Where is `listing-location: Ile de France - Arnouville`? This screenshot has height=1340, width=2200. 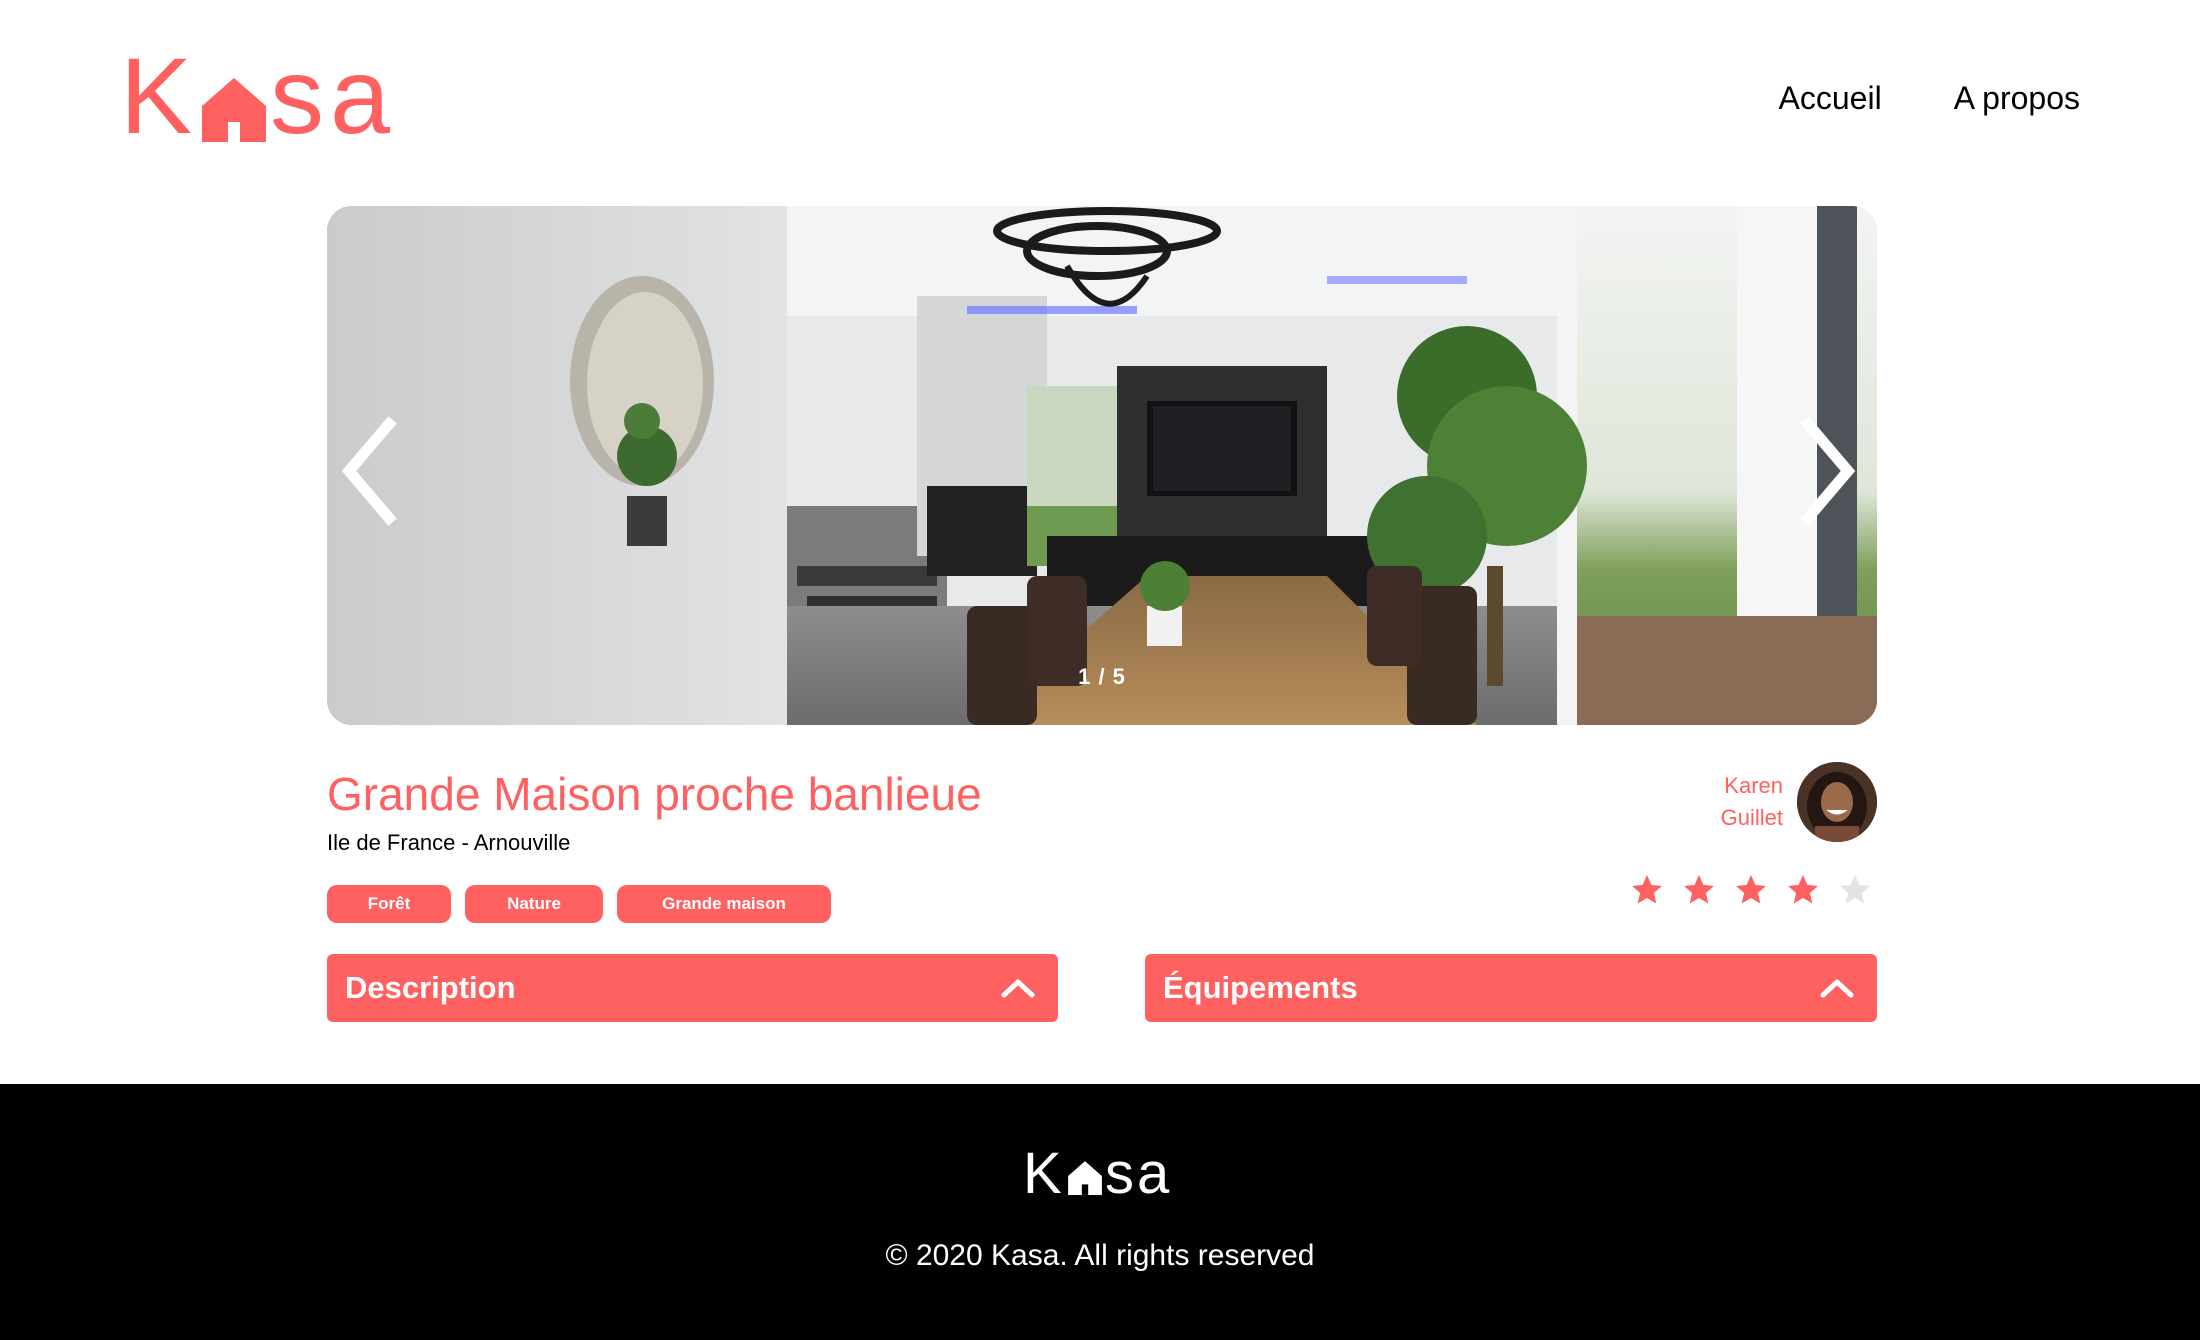
listing-location: Ile de France - Arnouville is located at coordinates (449, 842).